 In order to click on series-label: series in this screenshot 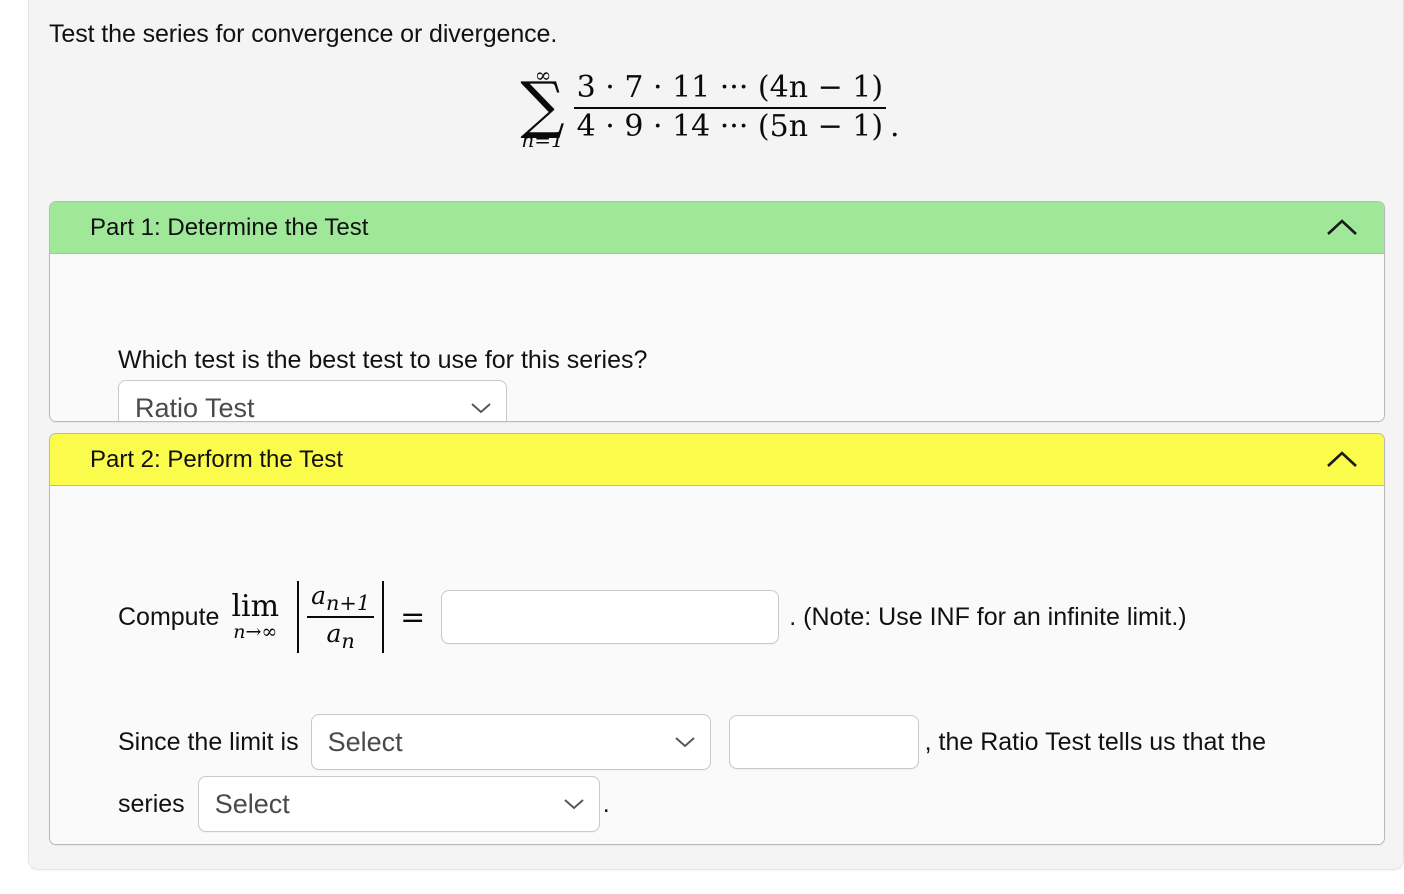, I will do `click(151, 803)`.